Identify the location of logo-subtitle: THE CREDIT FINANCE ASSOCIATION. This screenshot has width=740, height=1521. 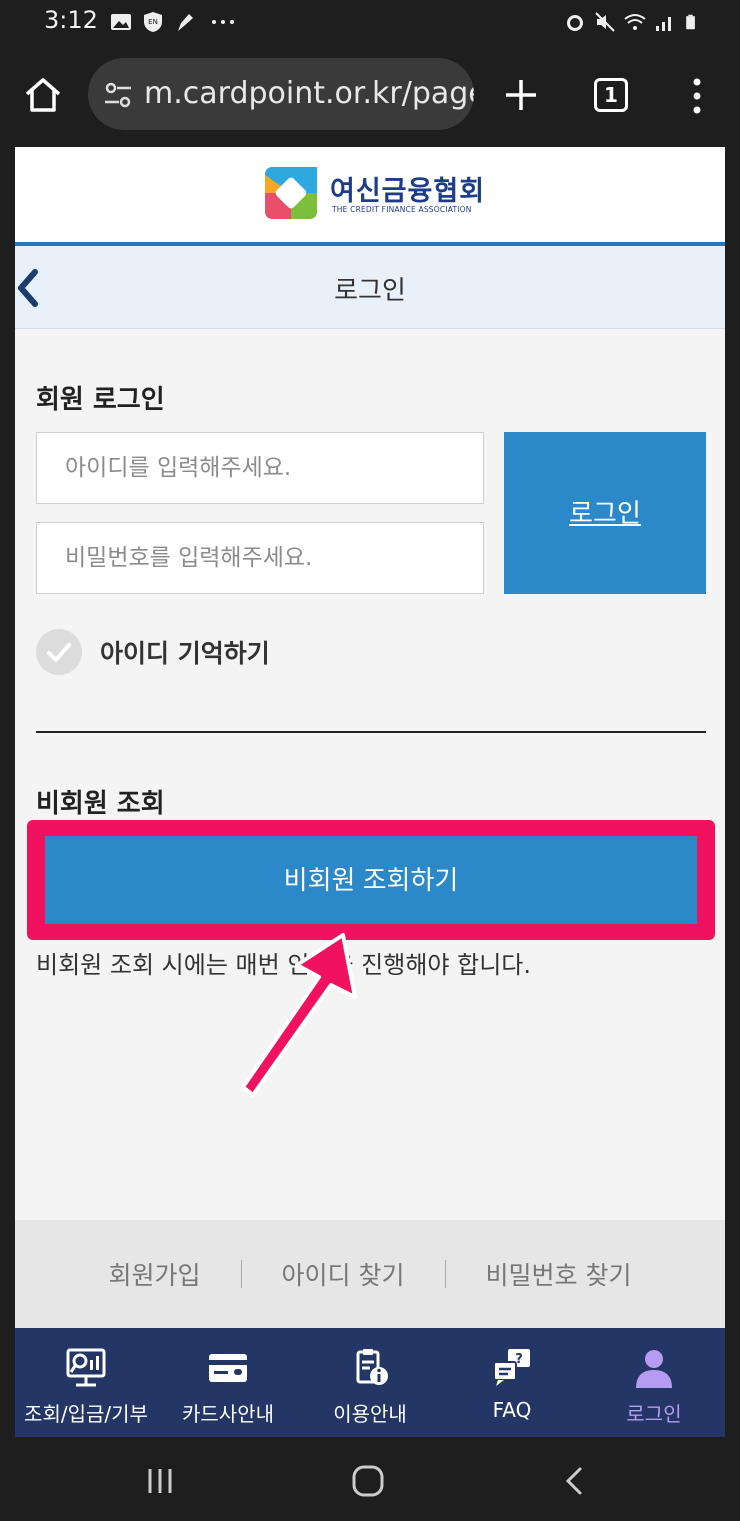
(402, 209).